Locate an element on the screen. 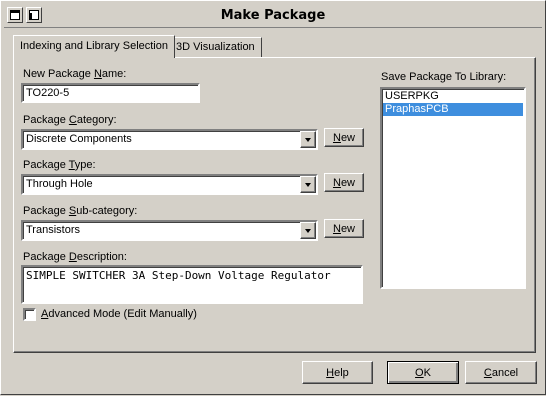  new-category-button: New is located at coordinates (344, 137).